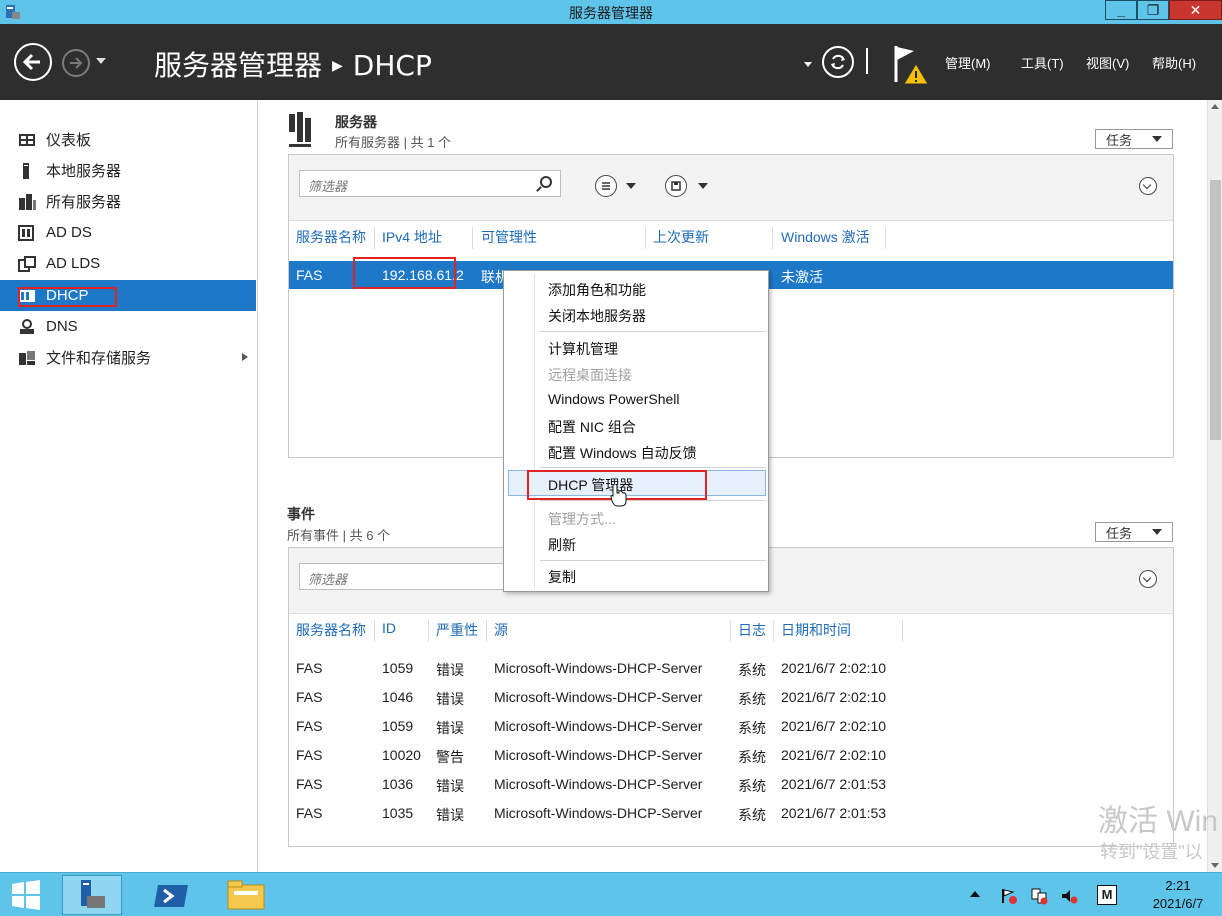 This screenshot has height=916, width=1222. Describe the element at coordinates (825, 237) in the screenshot. I see `column-header-activation: Windows 激活` at that location.